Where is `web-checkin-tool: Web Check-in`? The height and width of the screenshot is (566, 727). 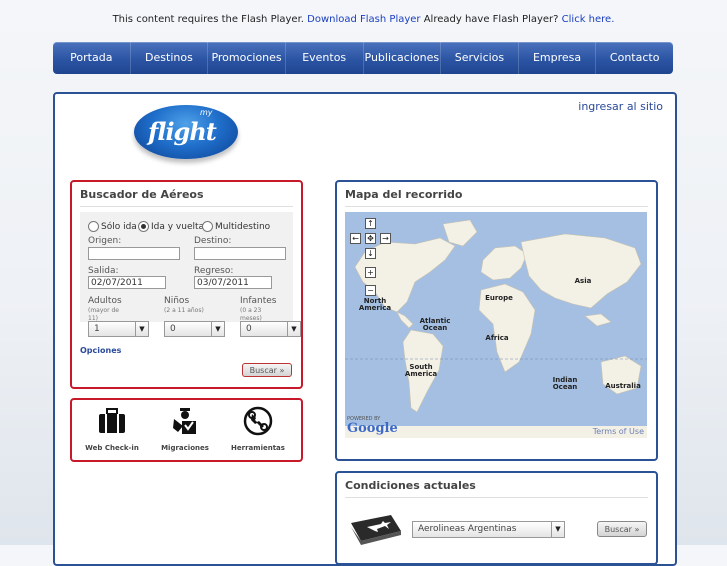
web-checkin-tool: Web Check-in is located at coordinates (112, 429).